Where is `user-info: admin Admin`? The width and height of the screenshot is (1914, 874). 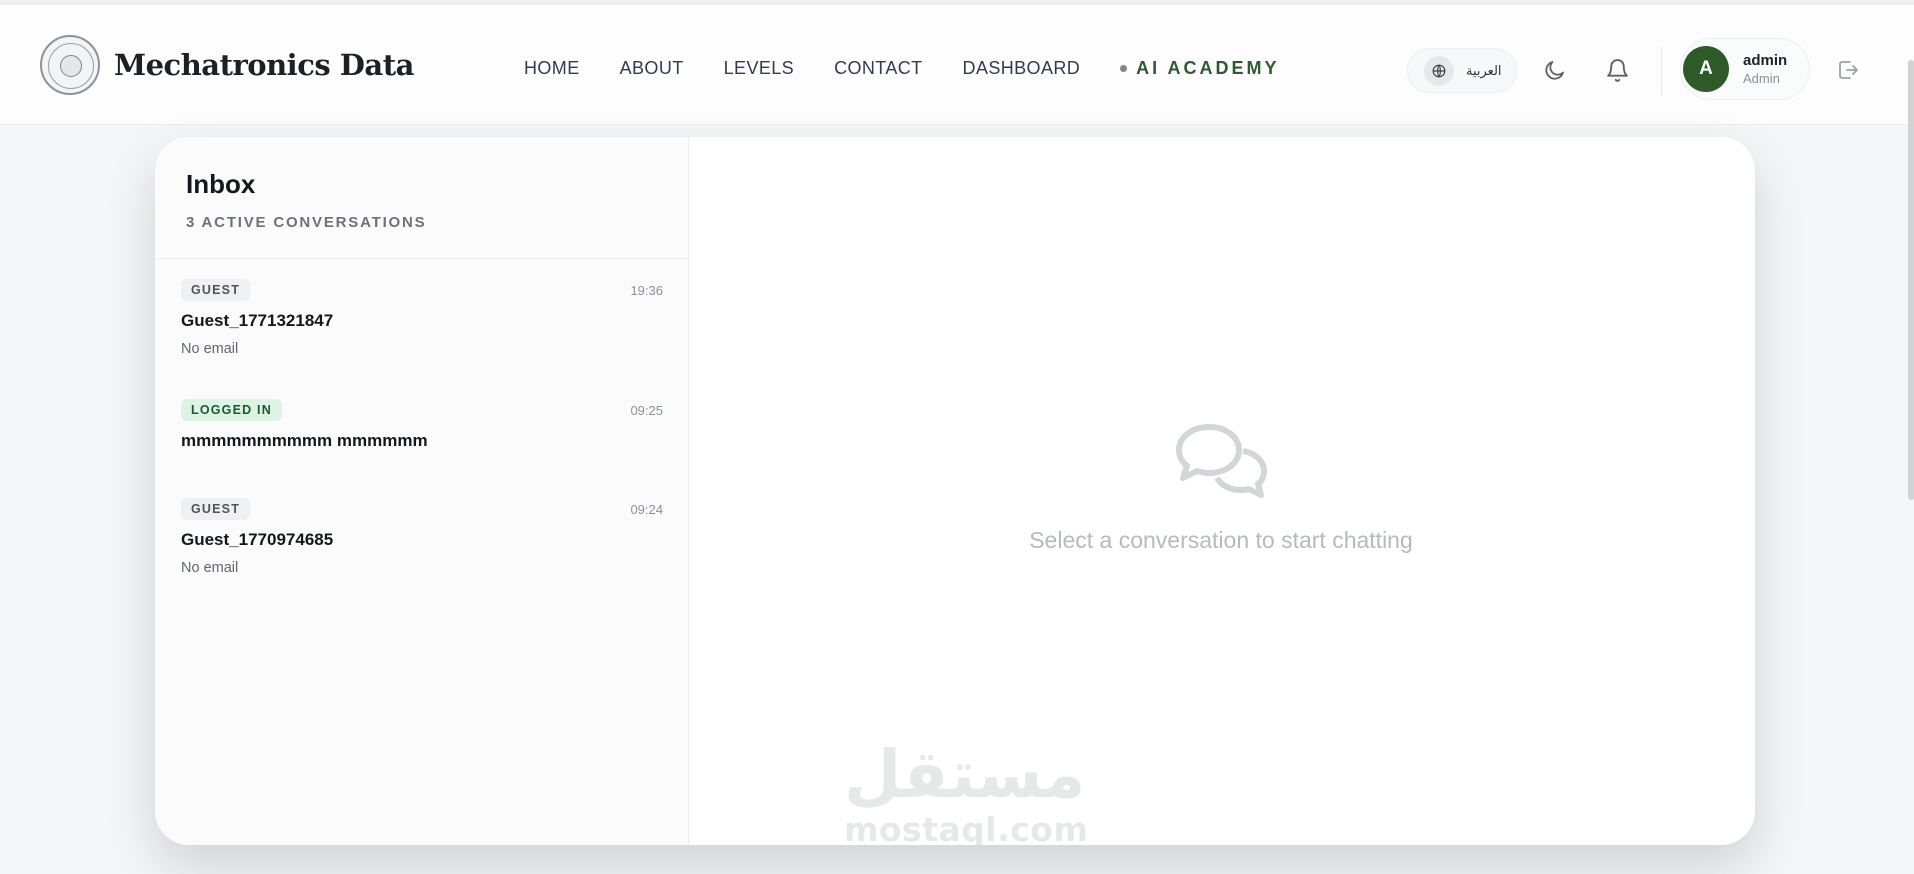 user-info: admin Admin is located at coordinates (1765, 69).